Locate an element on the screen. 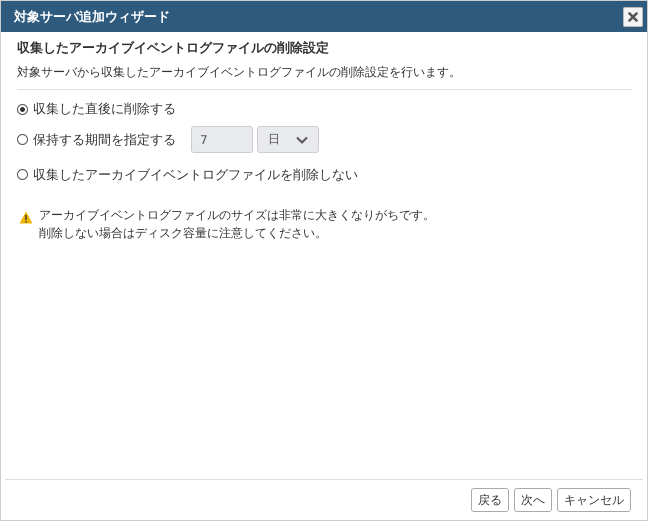 The height and width of the screenshot is (521, 648). radio-option: 保持する期間を指定する is located at coordinates (96, 139).